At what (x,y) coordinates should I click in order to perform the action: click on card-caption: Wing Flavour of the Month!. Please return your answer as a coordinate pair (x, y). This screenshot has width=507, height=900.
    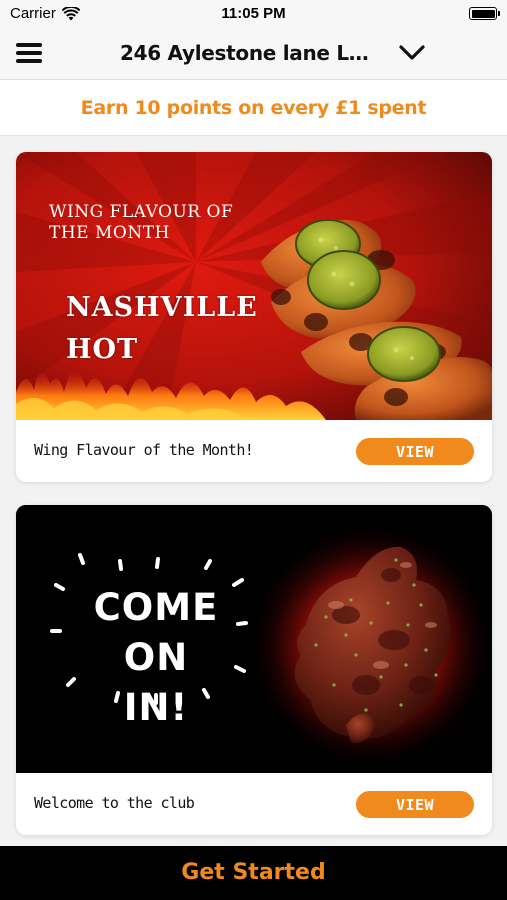
    Looking at the image, I should click on (144, 450).